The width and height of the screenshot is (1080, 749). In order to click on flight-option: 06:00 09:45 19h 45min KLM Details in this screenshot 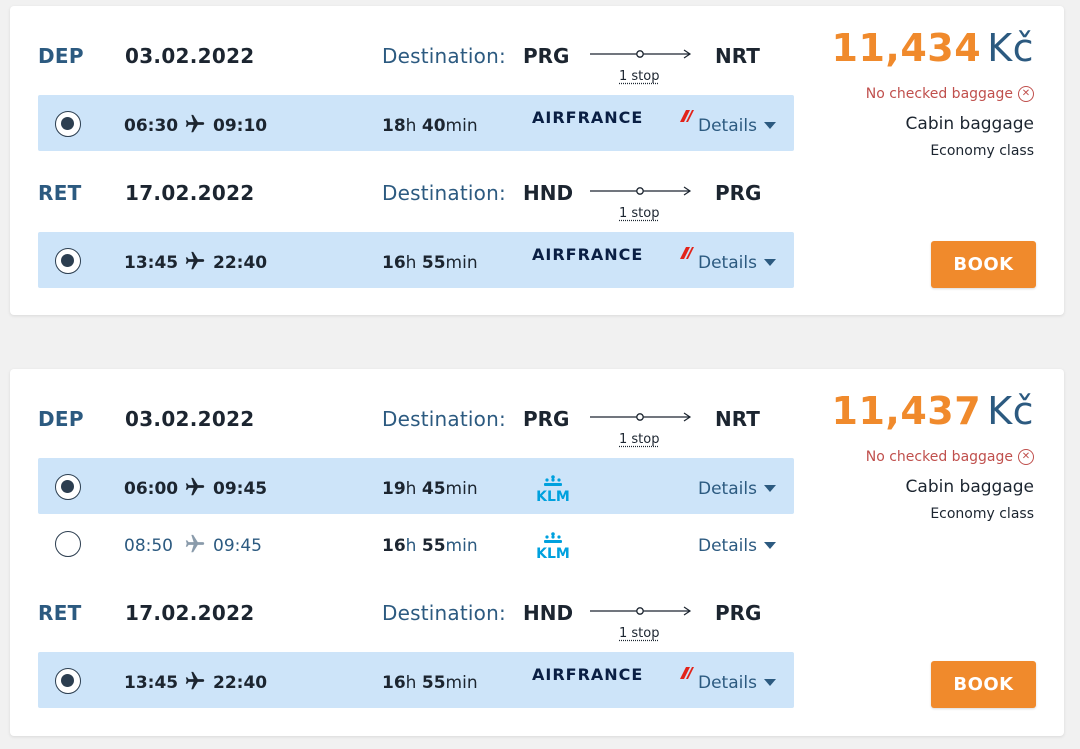, I will do `click(416, 486)`.